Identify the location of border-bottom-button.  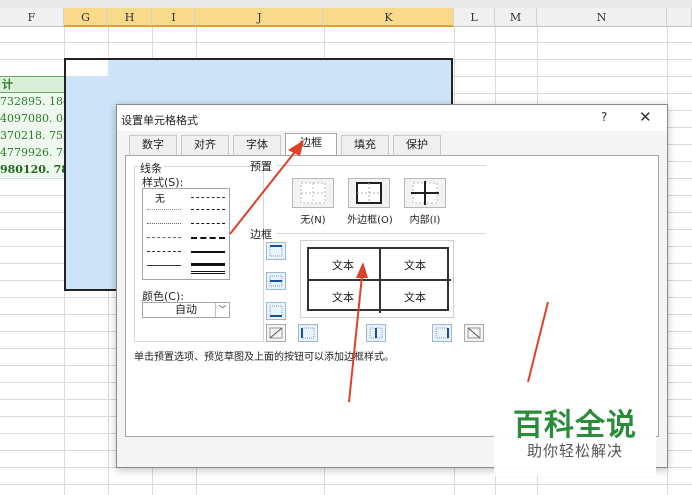
(276, 311).